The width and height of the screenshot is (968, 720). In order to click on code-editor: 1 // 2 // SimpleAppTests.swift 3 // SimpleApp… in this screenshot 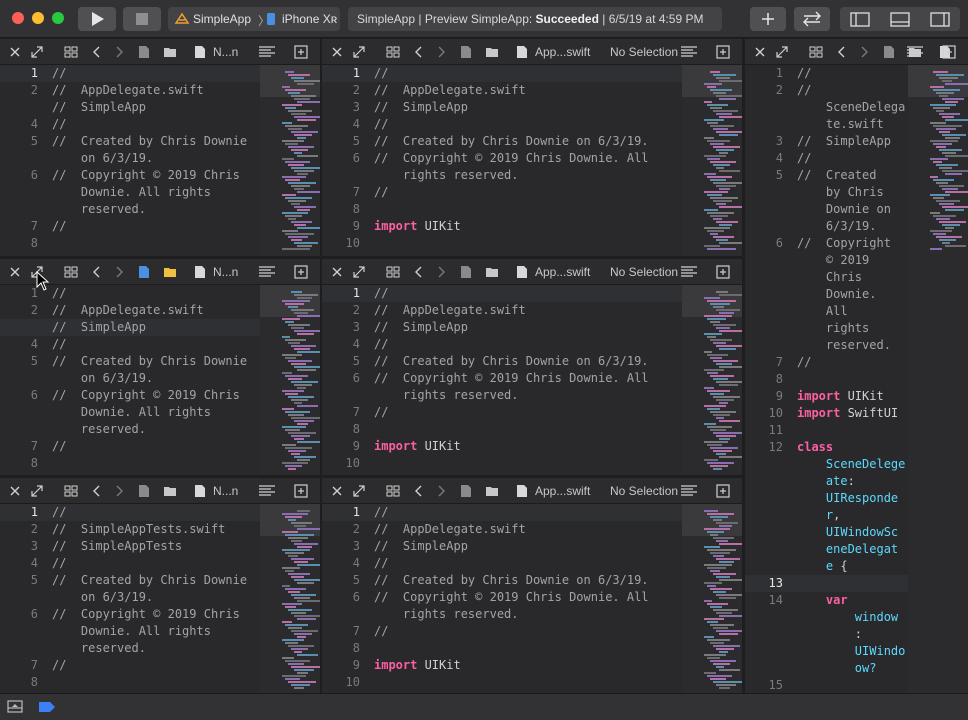, I will do `click(130, 598)`.